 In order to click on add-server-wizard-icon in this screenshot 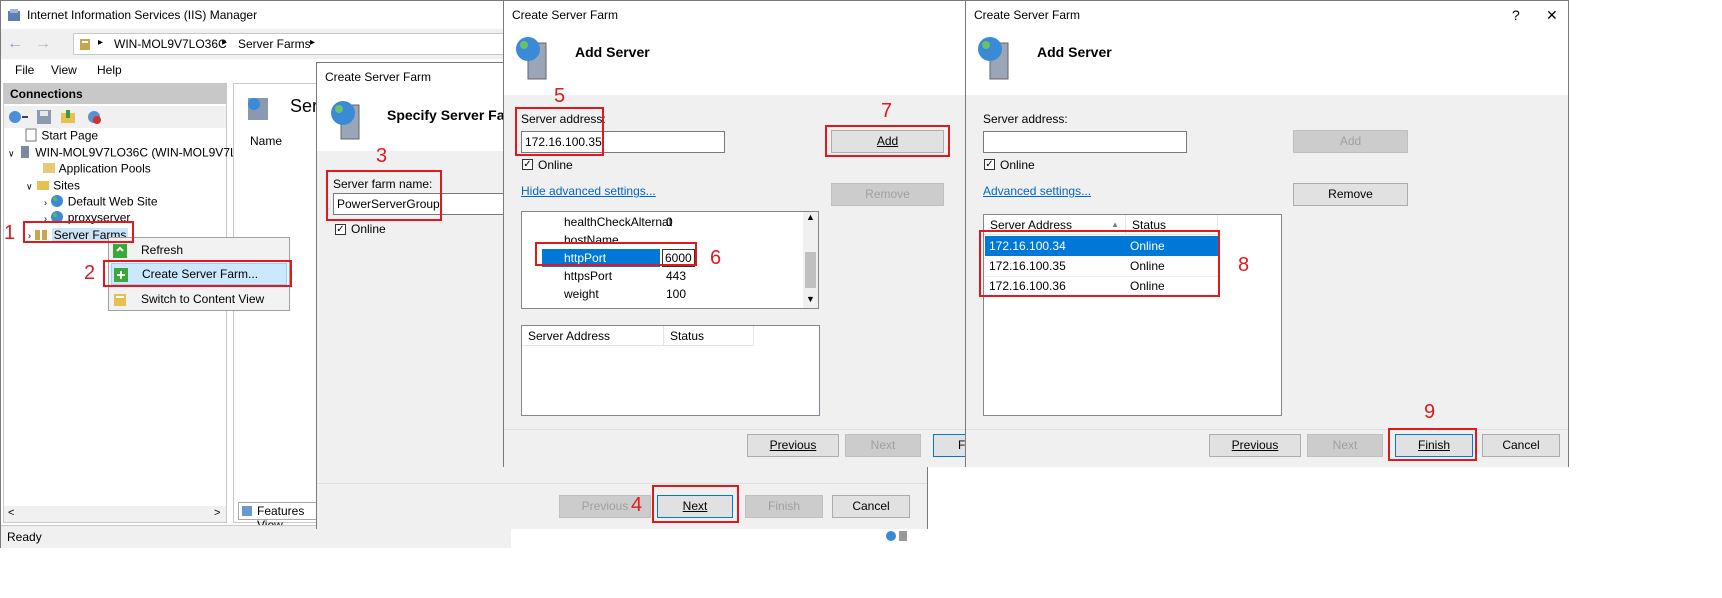, I will do `click(532, 58)`.